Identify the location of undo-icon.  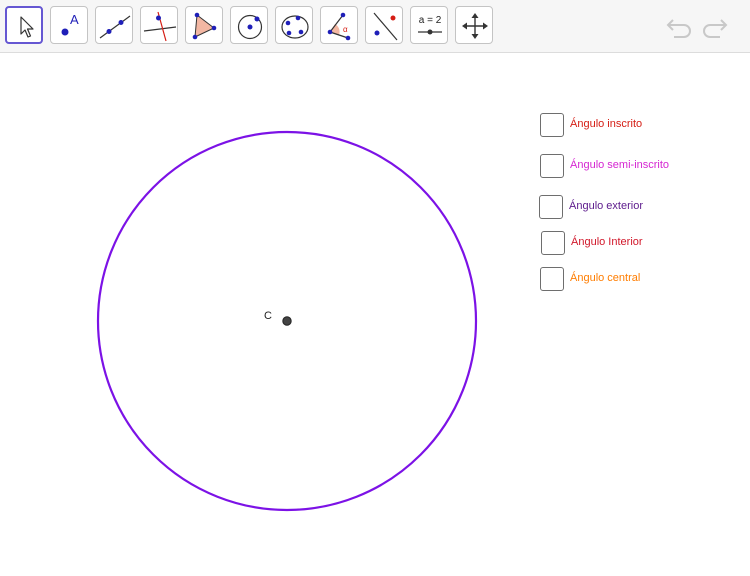
(678, 28).